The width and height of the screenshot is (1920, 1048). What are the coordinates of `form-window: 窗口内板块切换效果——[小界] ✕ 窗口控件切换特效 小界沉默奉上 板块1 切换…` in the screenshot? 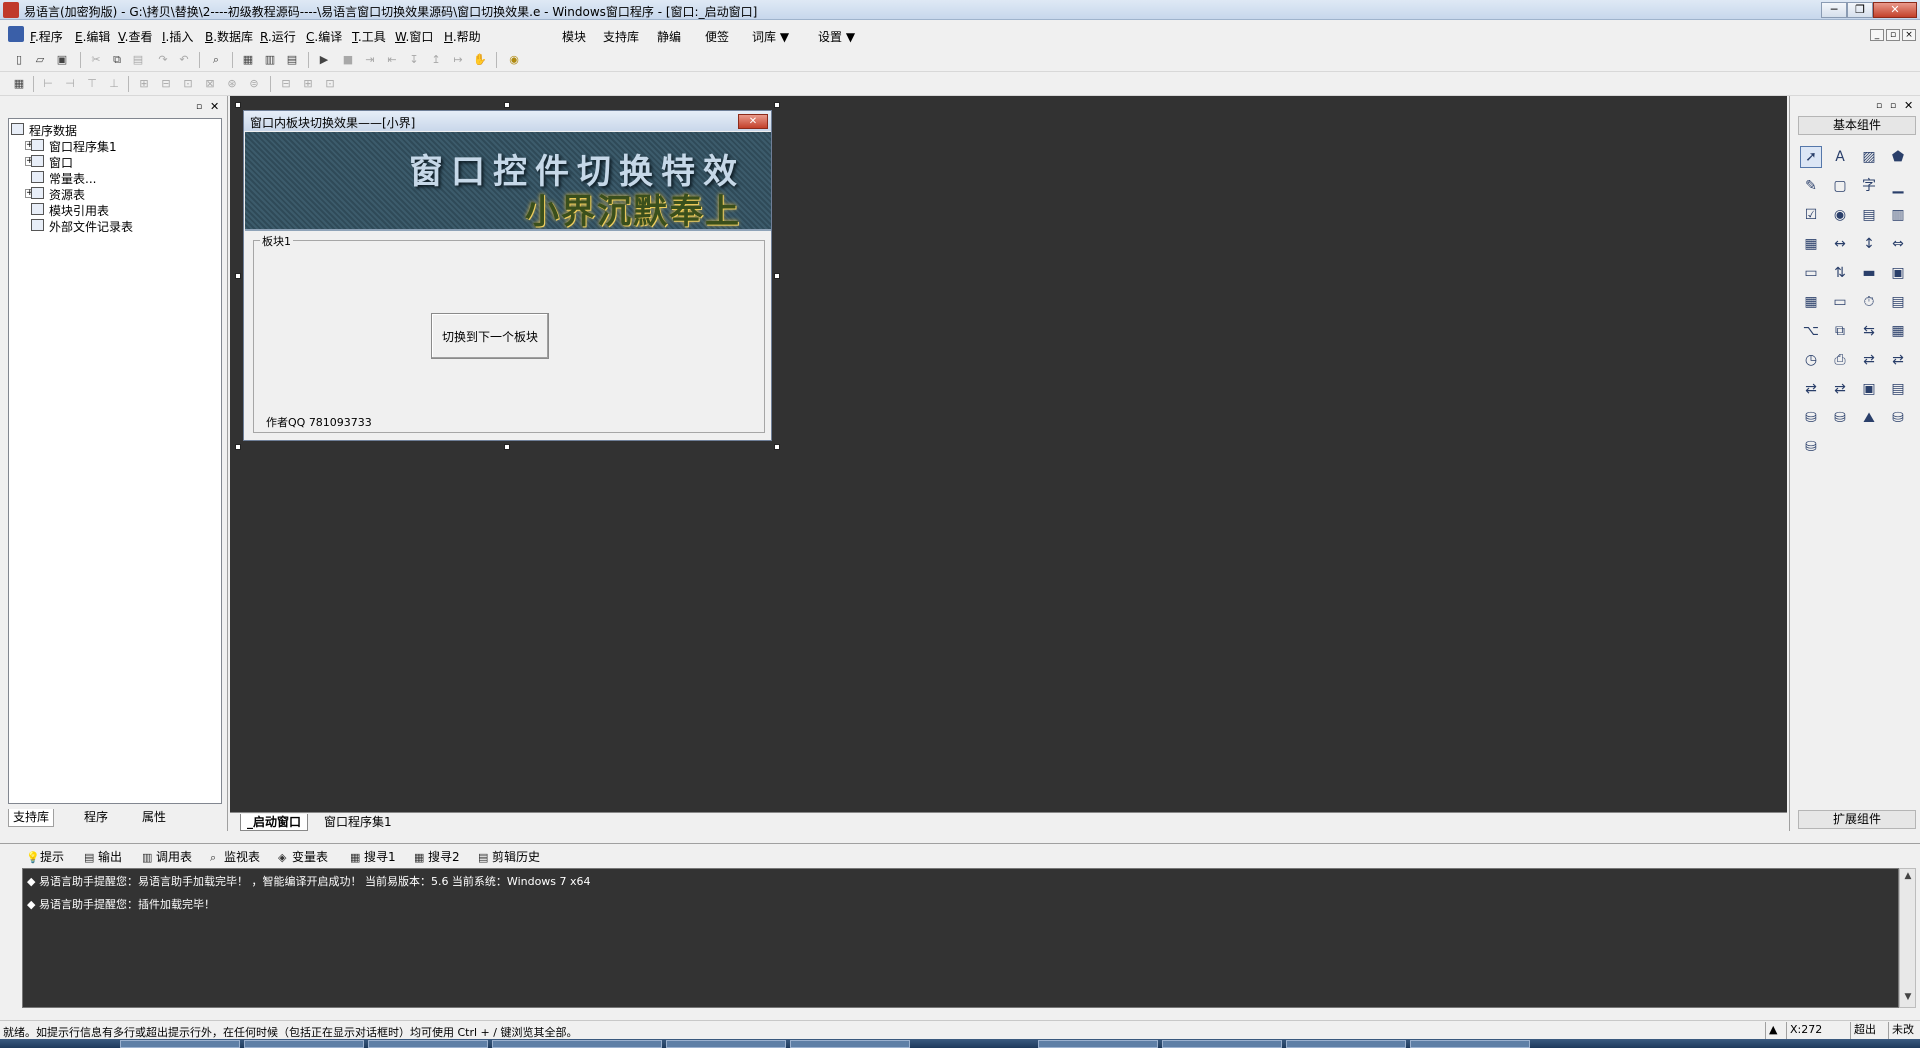 It's located at (507, 275).